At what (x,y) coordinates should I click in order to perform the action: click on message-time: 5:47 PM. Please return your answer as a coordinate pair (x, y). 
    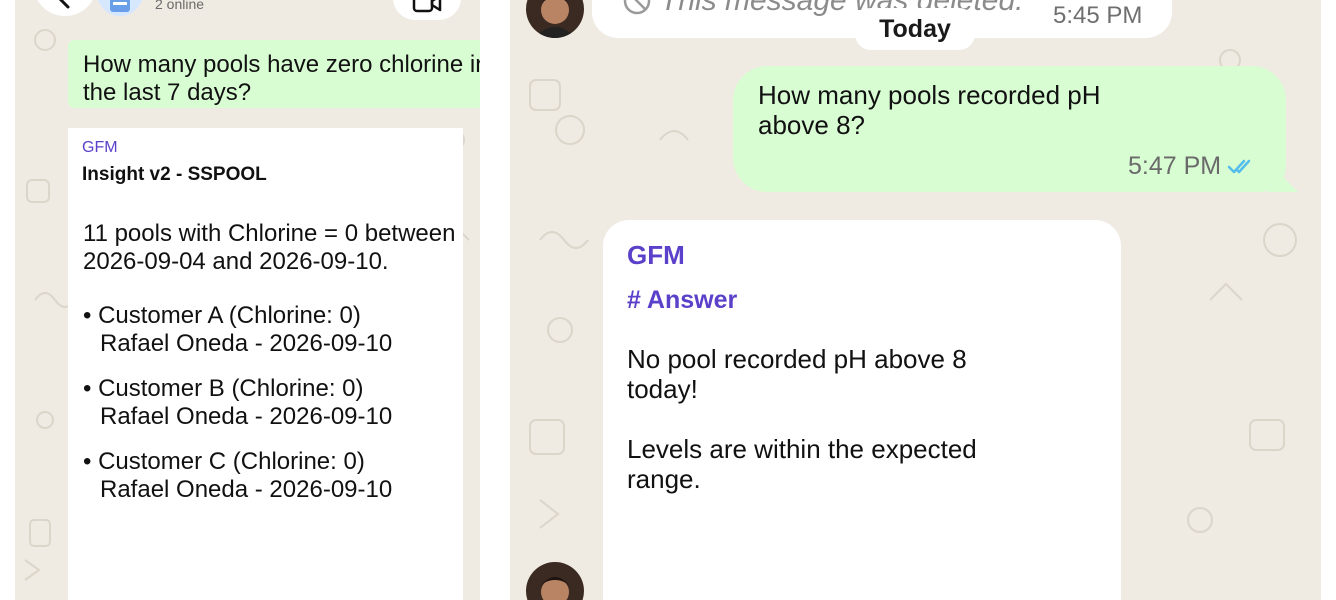
    Looking at the image, I should click on (1175, 166).